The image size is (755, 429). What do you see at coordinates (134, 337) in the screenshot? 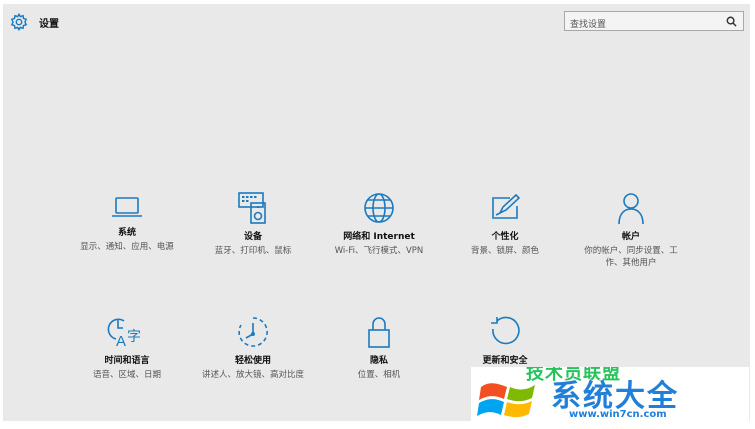
I see `svg-text: 字` at bounding box center [134, 337].